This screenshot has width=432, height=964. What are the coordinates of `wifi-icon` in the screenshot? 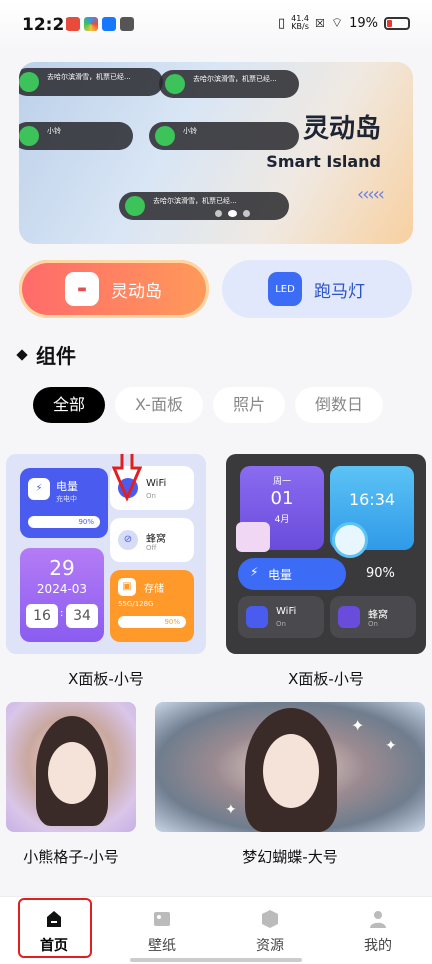 It's located at (257, 617).